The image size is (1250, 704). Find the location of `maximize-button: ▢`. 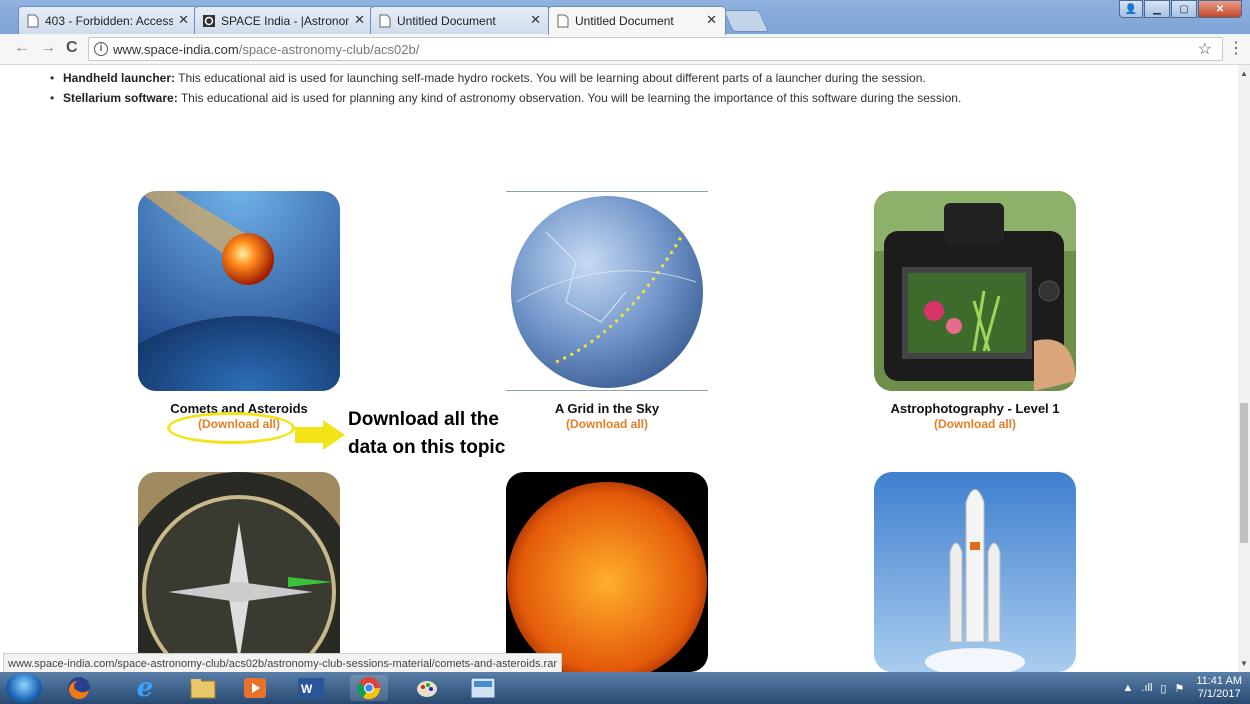

maximize-button: ▢ is located at coordinates (1184, 9).